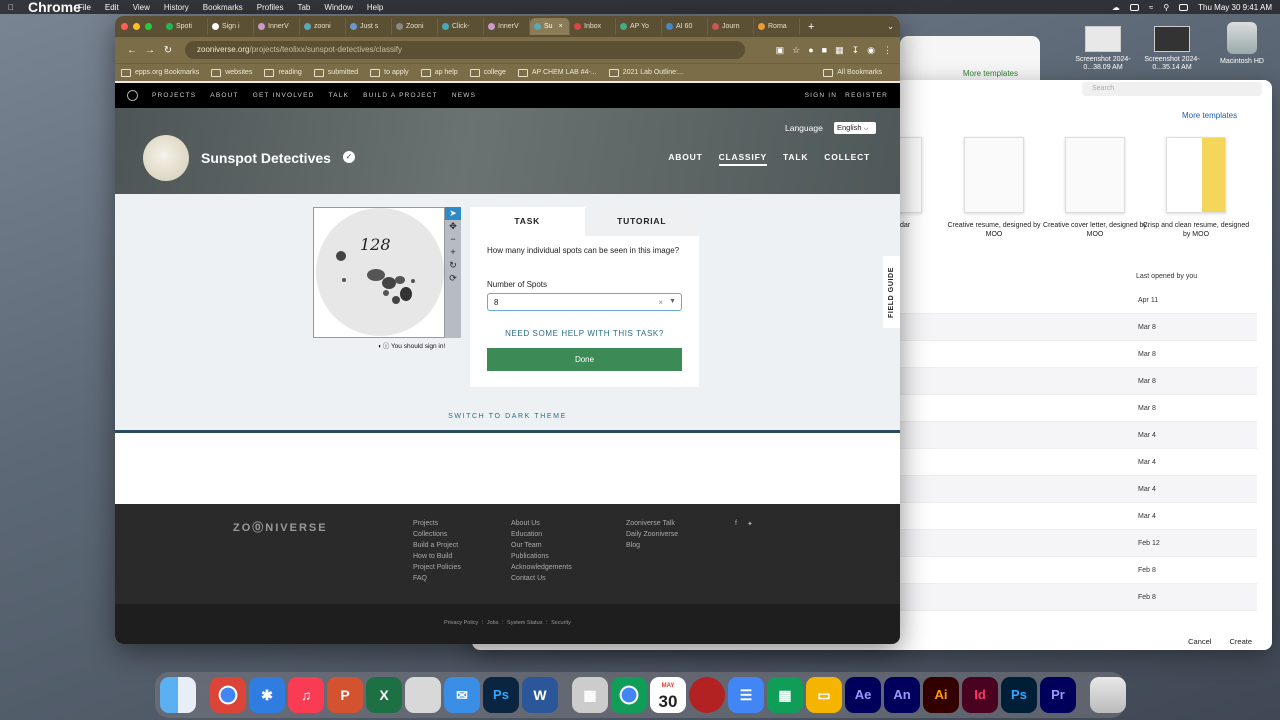 The height and width of the screenshot is (720, 1280). Describe the element at coordinates (136, 26) in the screenshot. I see `minimize-window-button` at that location.